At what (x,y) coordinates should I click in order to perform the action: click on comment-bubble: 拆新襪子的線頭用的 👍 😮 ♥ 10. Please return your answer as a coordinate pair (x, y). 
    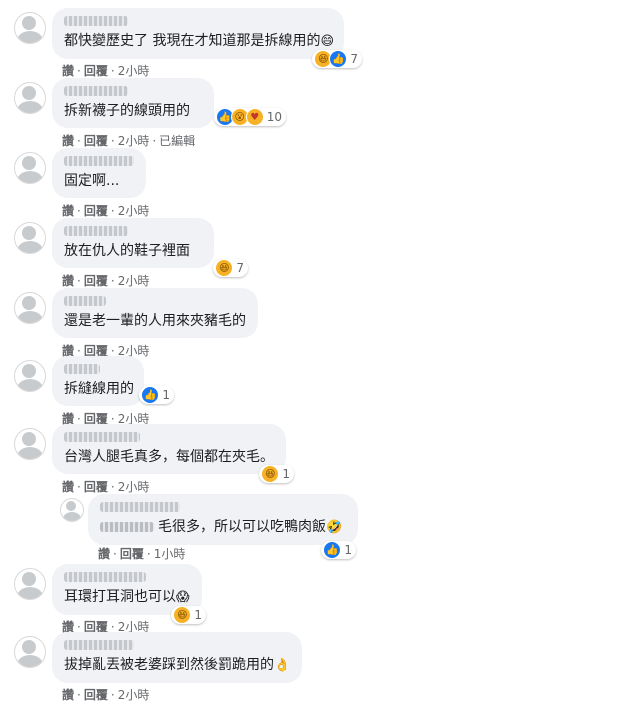
    Looking at the image, I should click on (169, 103).